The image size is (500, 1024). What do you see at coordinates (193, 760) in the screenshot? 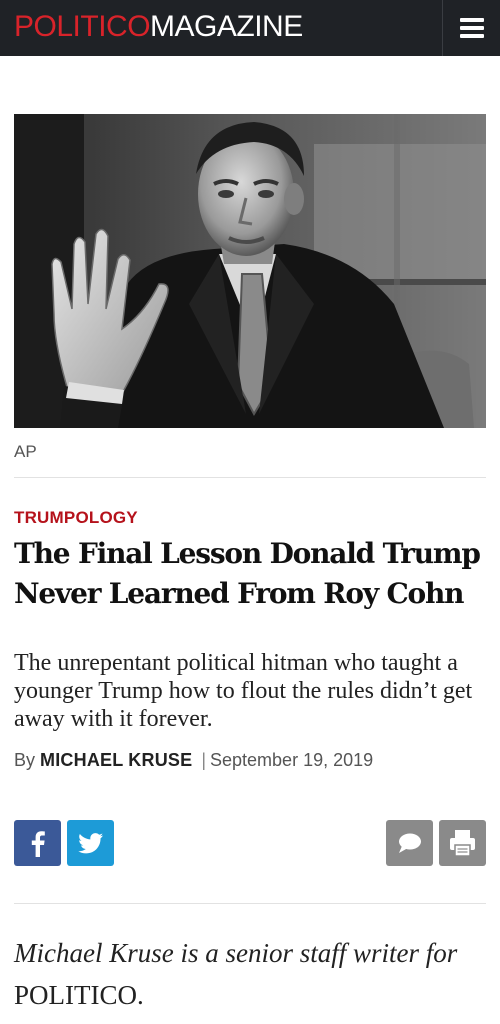
I see `byline: By MICHAEL KRUSE | September 19, 2019` at bounding box center [193, 760].